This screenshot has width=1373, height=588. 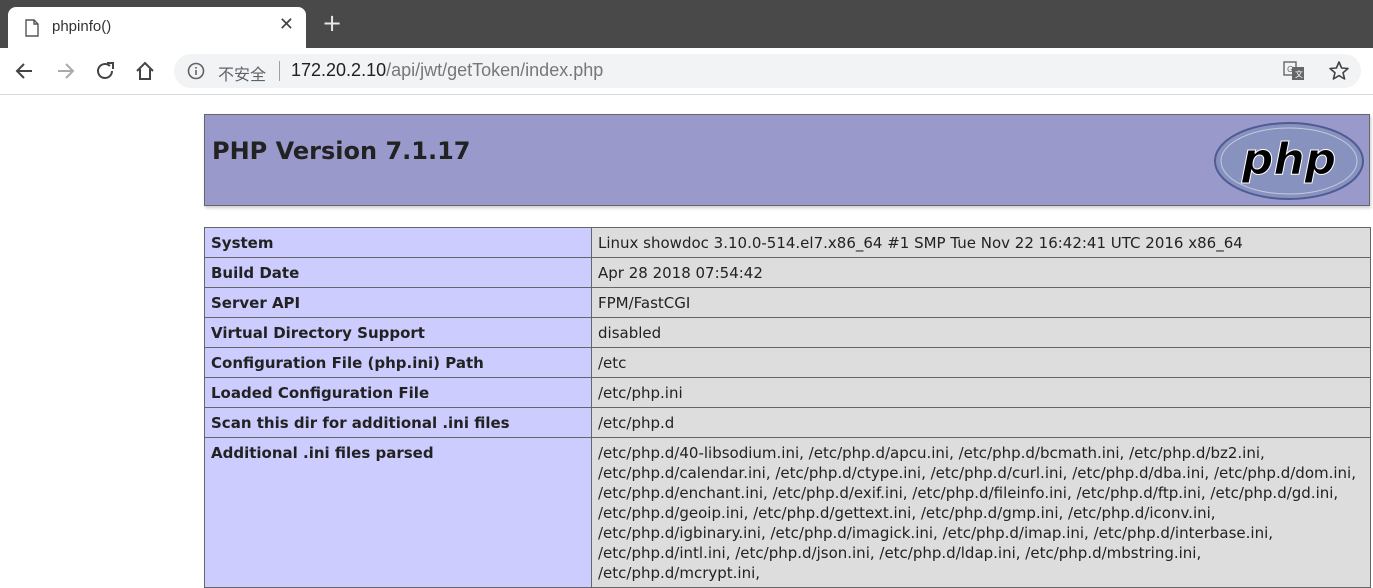 I want to click on row-value: /etc, so click(x=981, y=362).